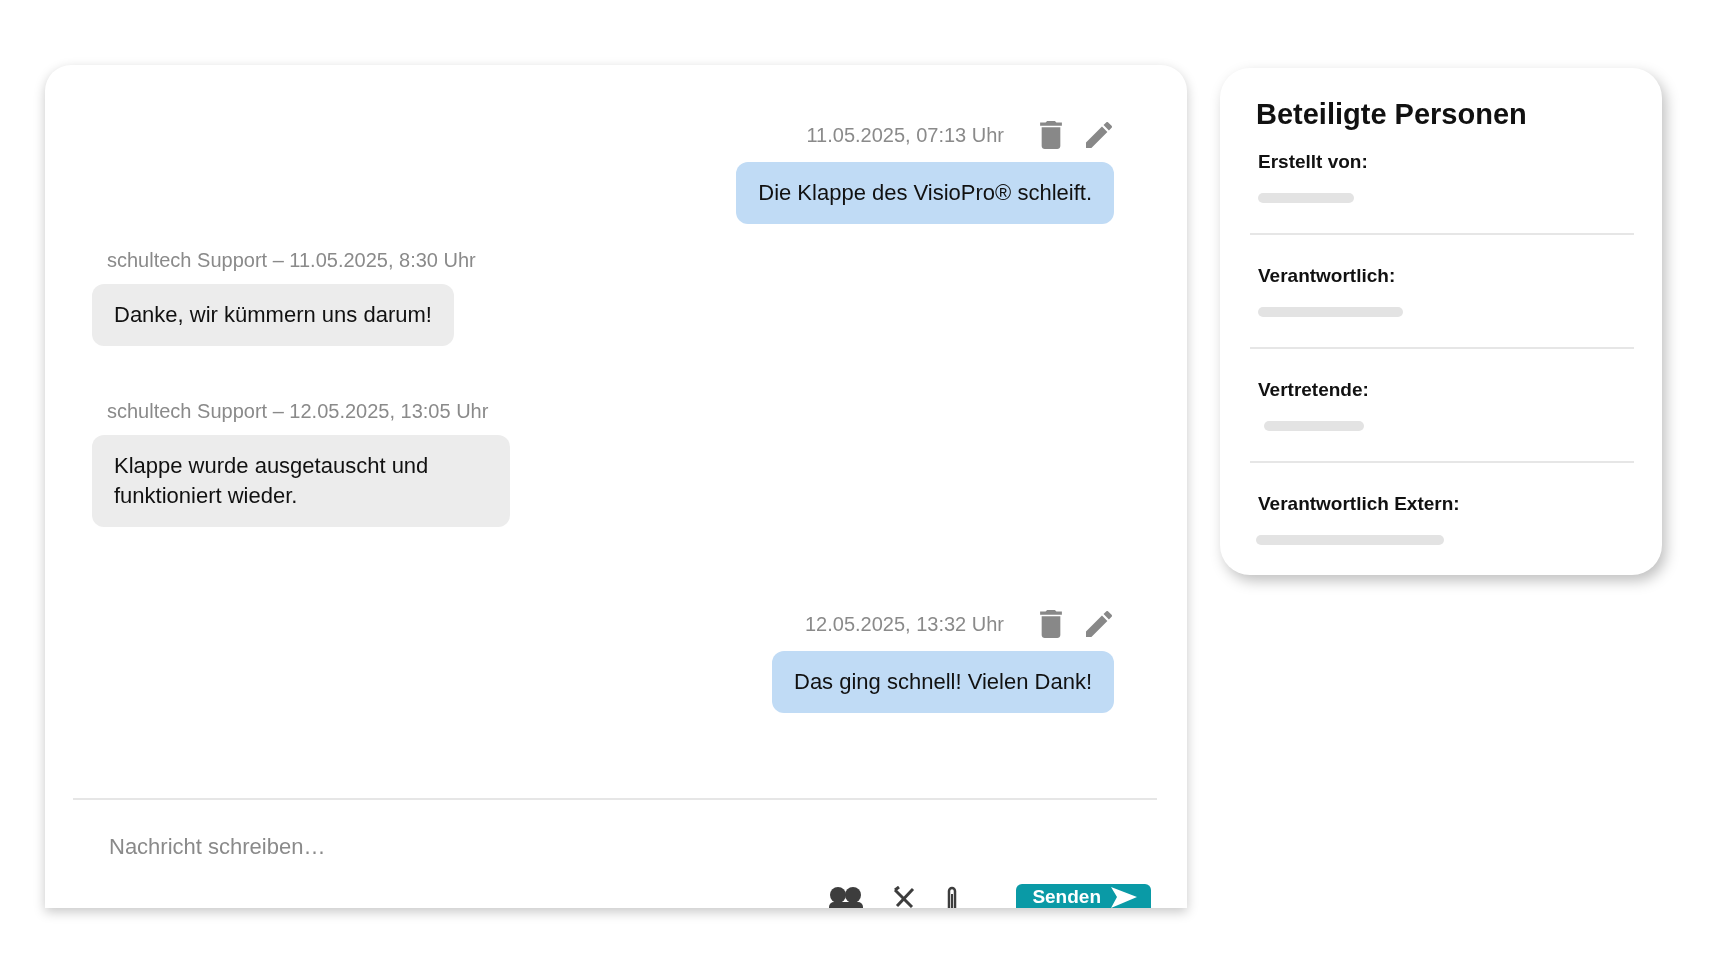 This screenshot has height=960, width=1719. I want to click on message-timestamp: 12.05.2025, 13:32 Uhr, so click(904, 624).